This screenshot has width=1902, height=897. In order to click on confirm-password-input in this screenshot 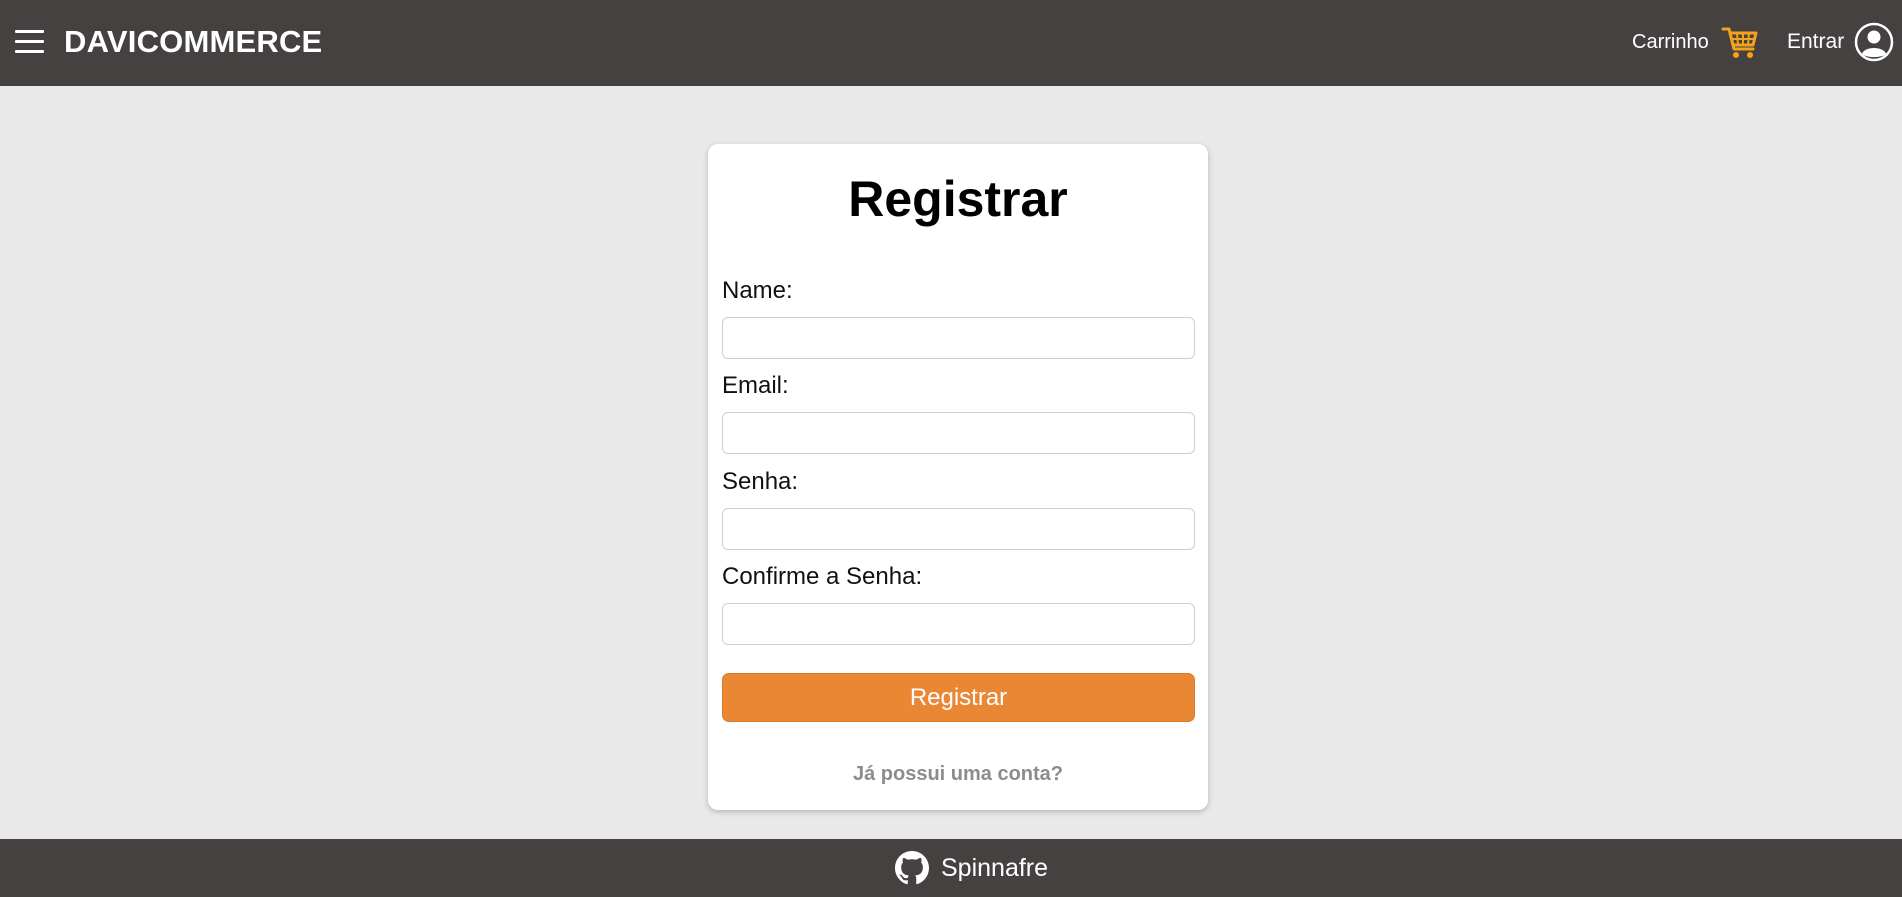, I will do `click(958, 624)`.